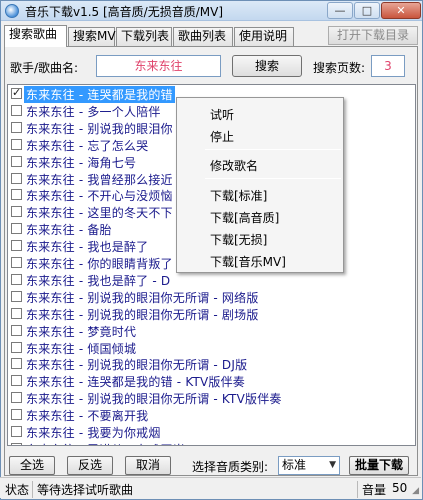 This screenshot has width=423, height=500. Describe the element at coordinates (124, 12) in the screenshot. I see `window-title: 音乐下载v1.5 [高音质/无损音质/MV]` at that location.